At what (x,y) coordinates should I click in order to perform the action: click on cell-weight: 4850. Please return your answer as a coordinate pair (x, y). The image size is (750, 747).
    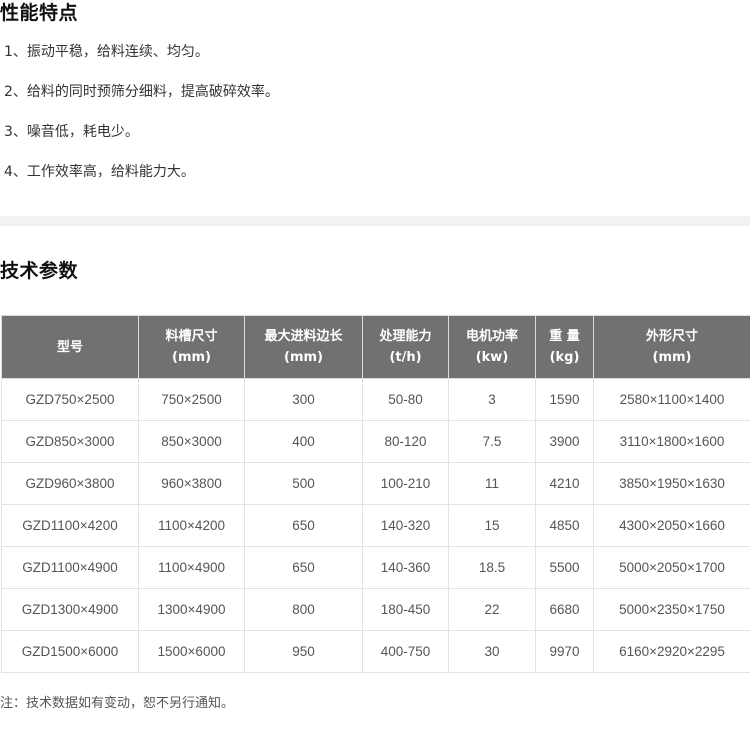
    Looking at the image, I should click on (564, 525).